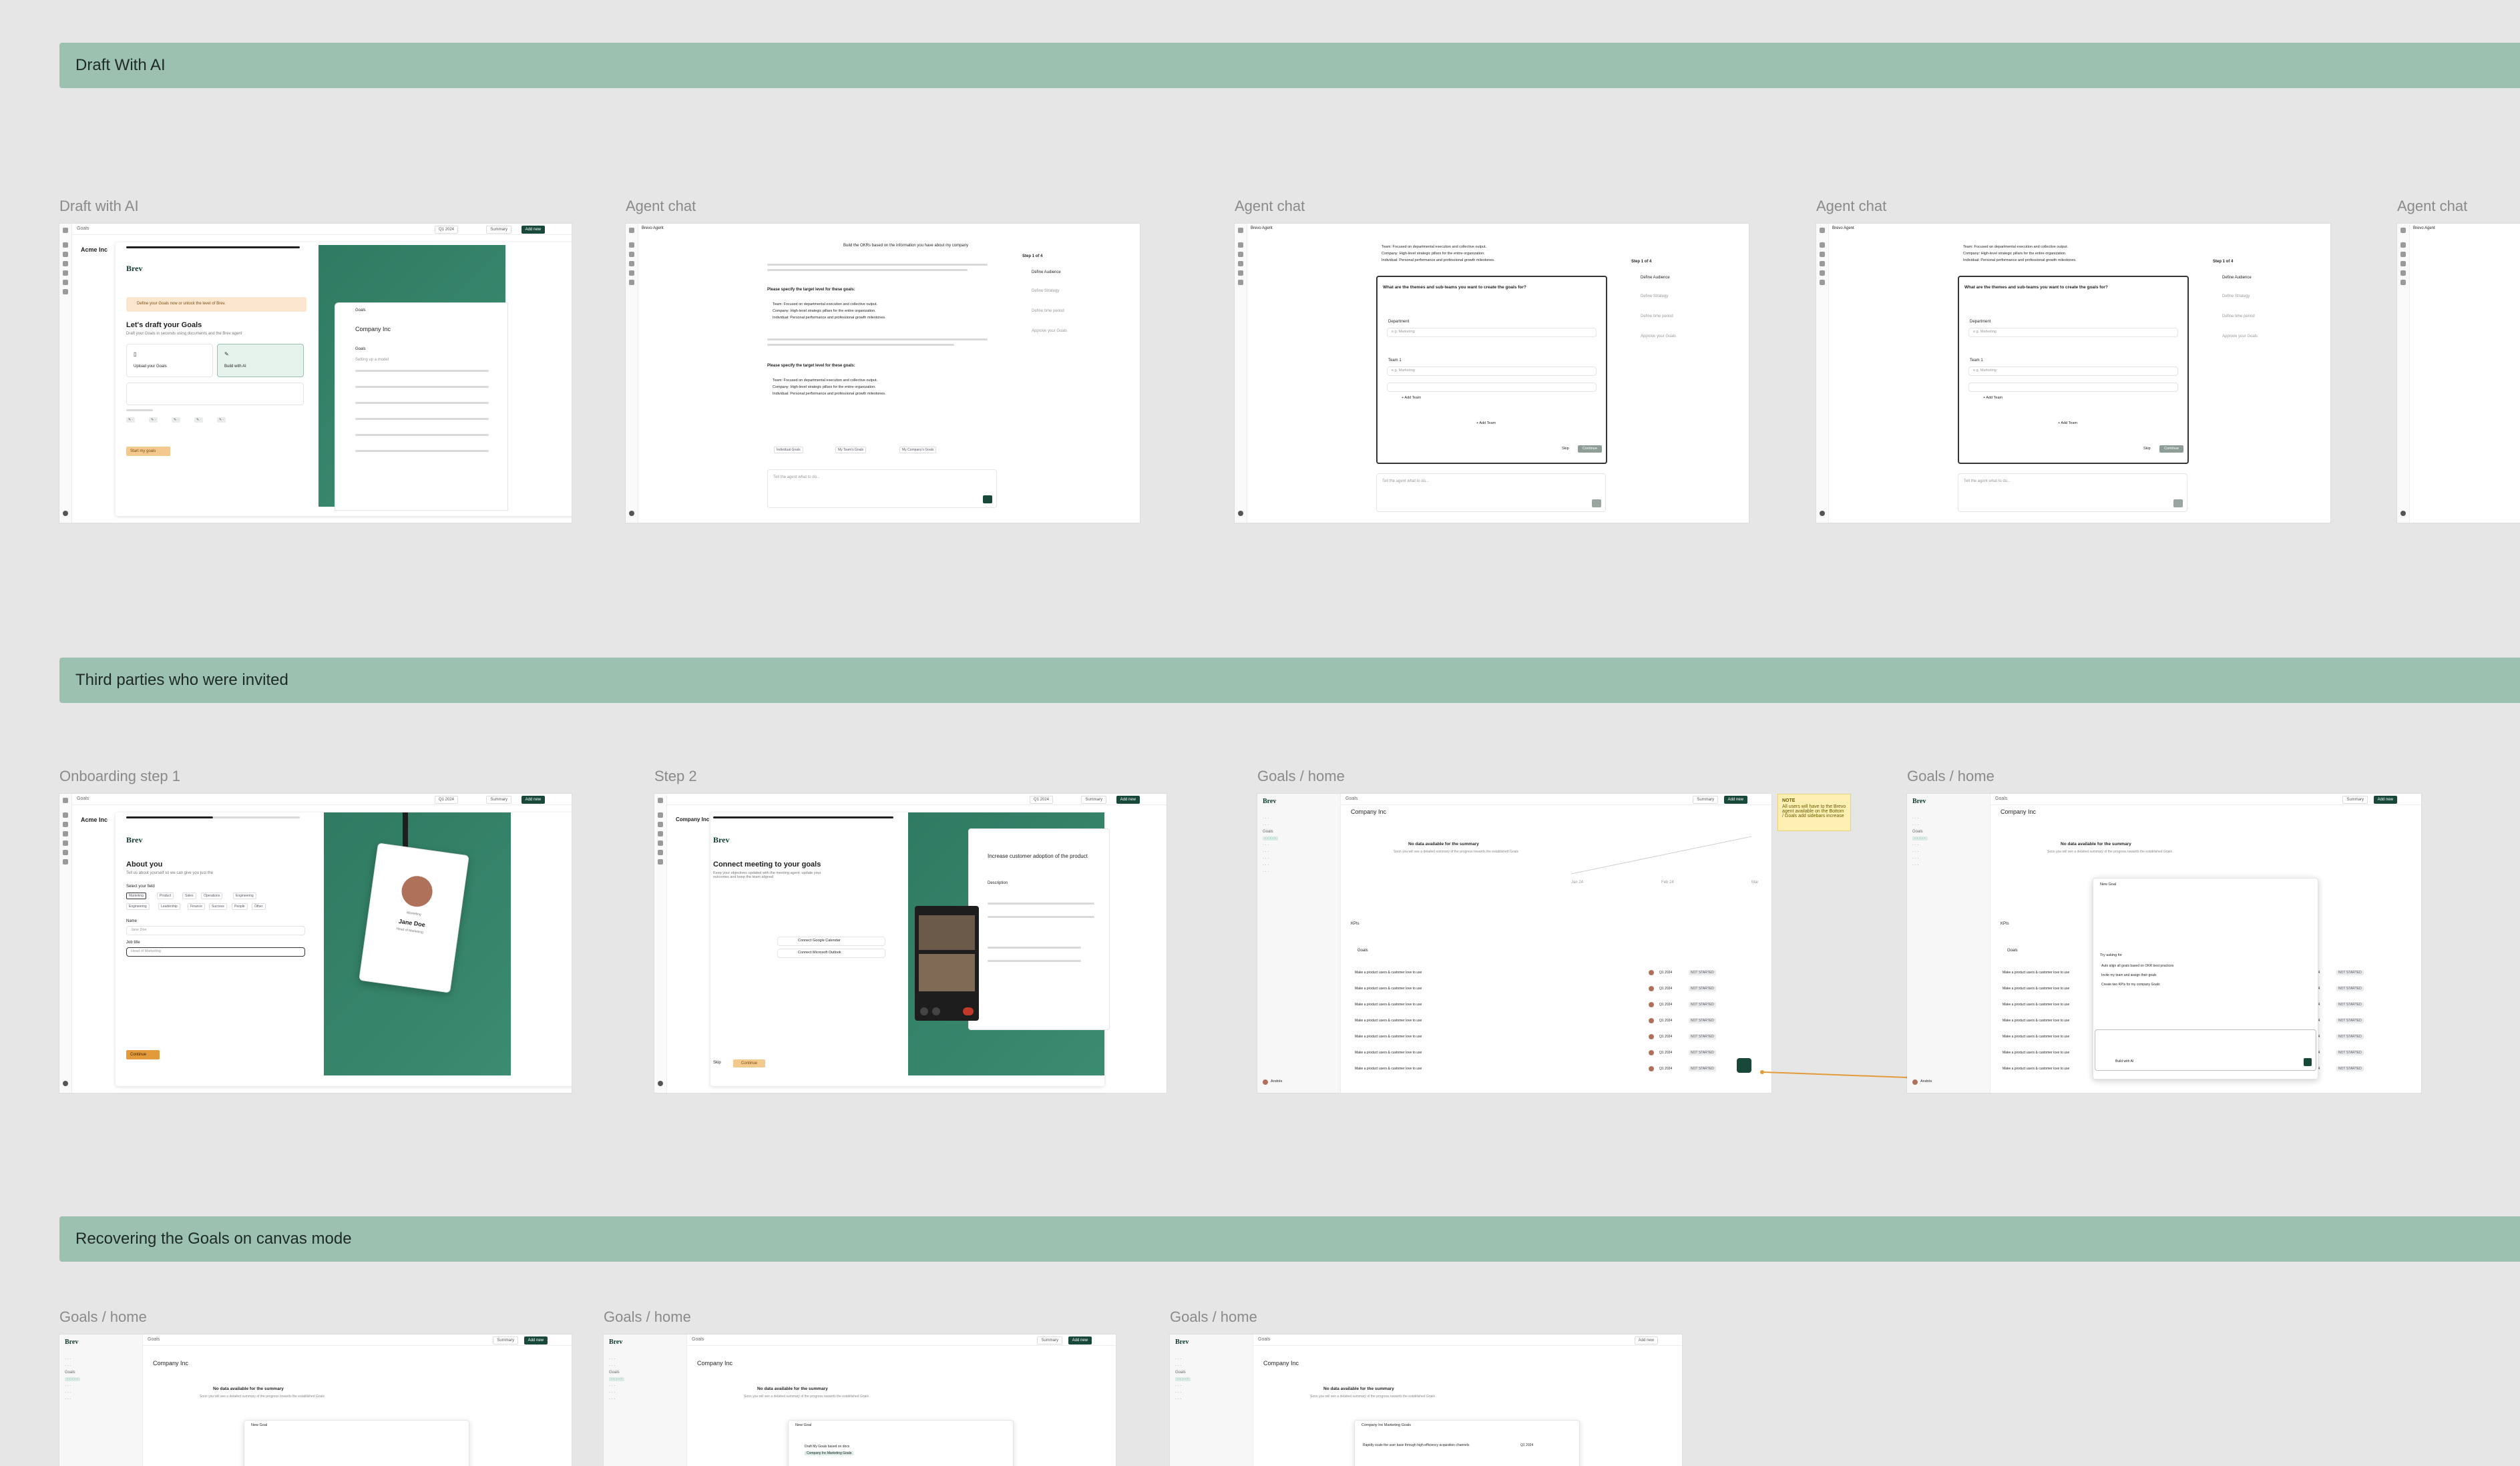 The height and width of the screenshot is (1466, 2520). I want to click on field-chip: People, so click(240, 906).